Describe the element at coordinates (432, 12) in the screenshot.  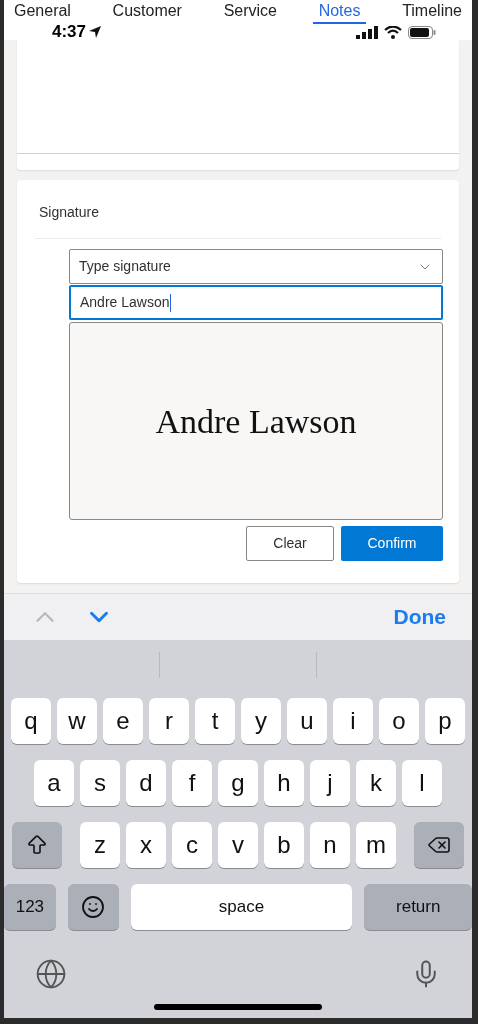
I see `tab: Timeline` at that location.